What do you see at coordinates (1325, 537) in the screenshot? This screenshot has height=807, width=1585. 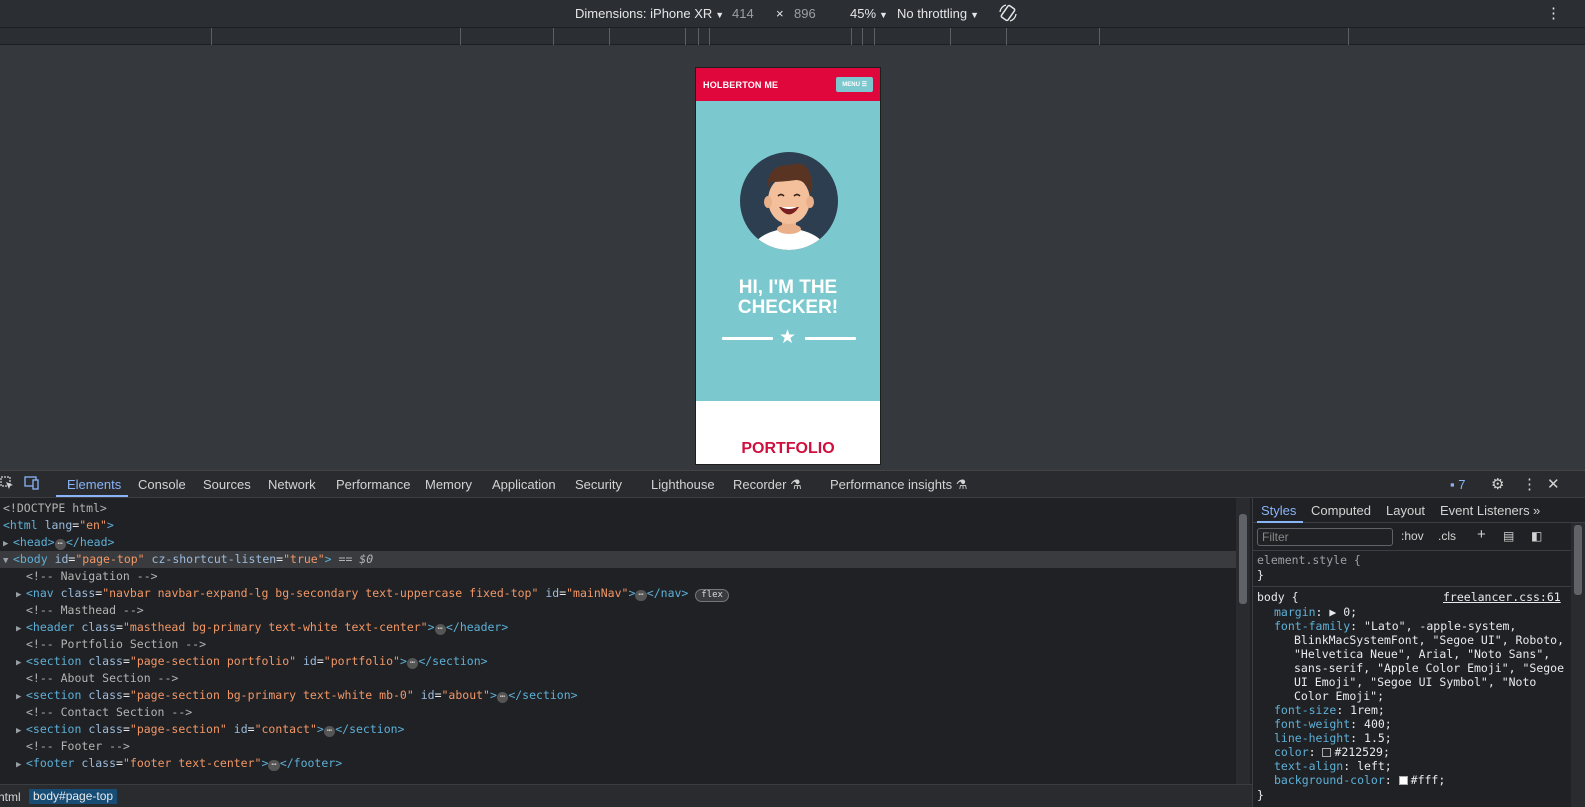 I see `styles-filter-input: Filter` at bounding box center [1325, 537].